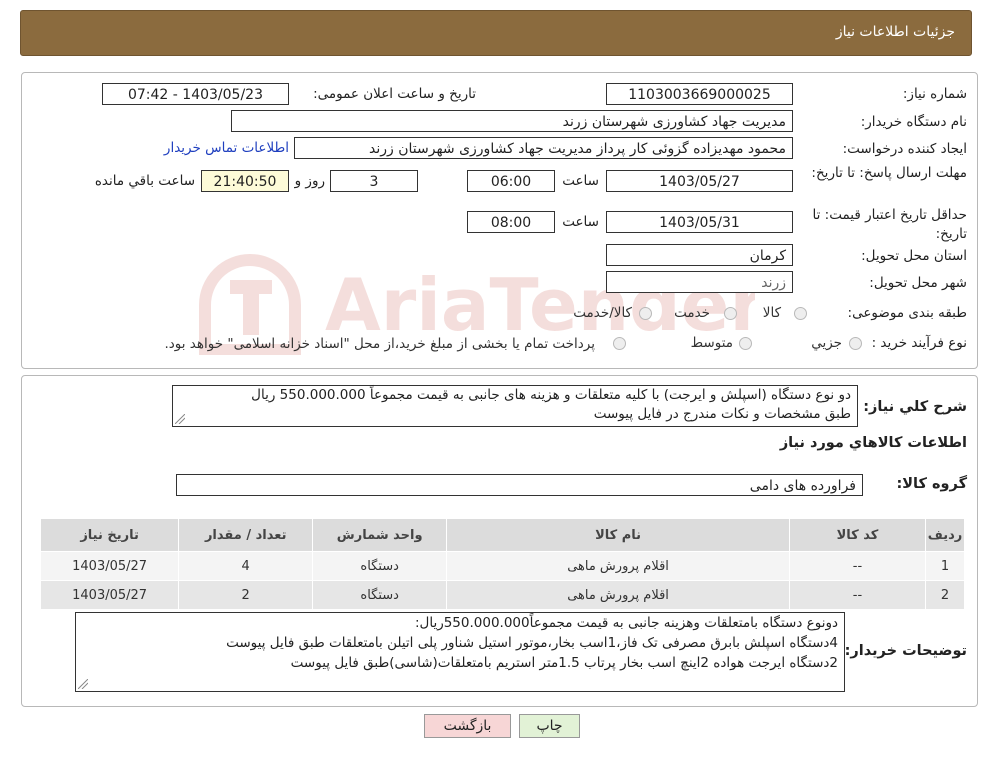  What do you see at coordinates (580, 181) in the screenshot?
I see `deadline-time-label: ساعت` at bounding box center [580, 181].